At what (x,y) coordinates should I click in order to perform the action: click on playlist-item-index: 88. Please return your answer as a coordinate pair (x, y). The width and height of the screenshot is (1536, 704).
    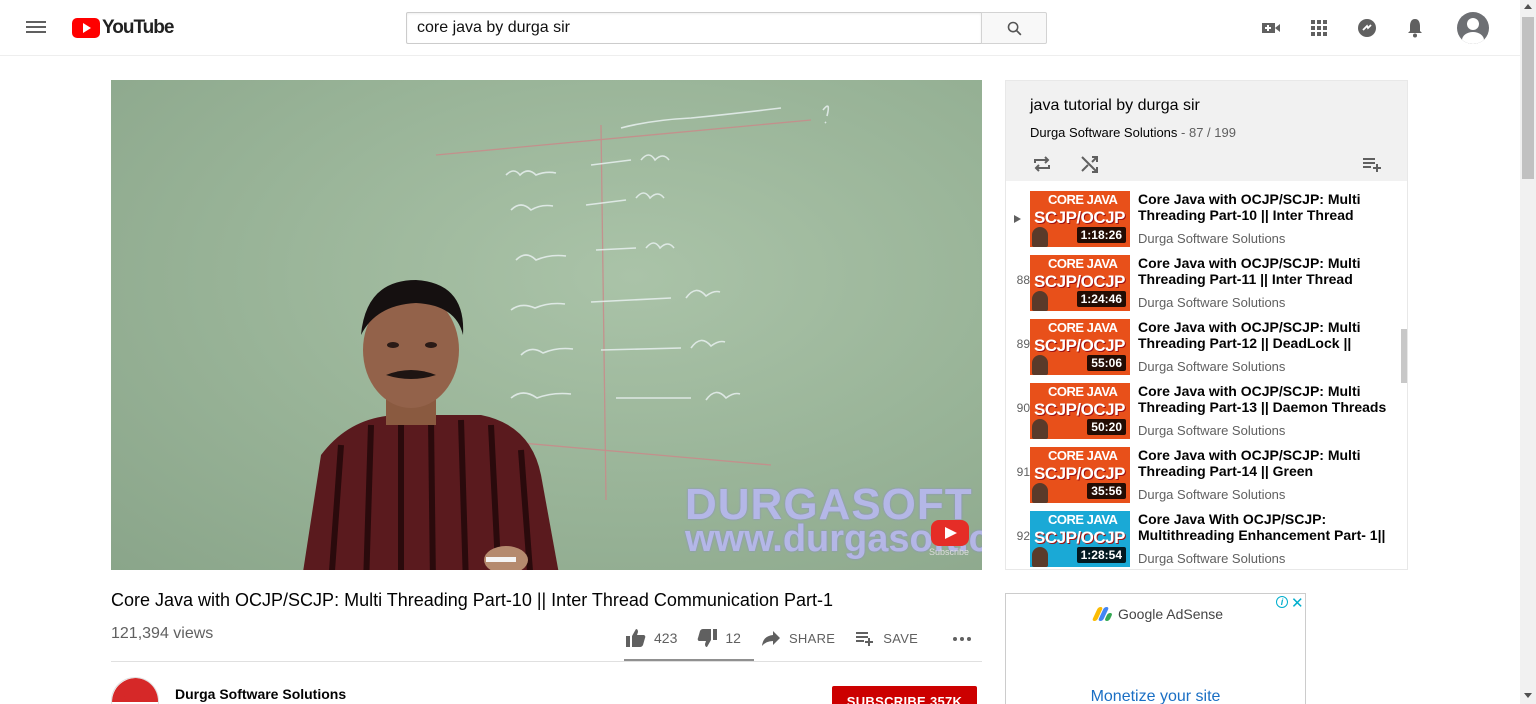
    Looking at the image, I should click on (1023, 280).